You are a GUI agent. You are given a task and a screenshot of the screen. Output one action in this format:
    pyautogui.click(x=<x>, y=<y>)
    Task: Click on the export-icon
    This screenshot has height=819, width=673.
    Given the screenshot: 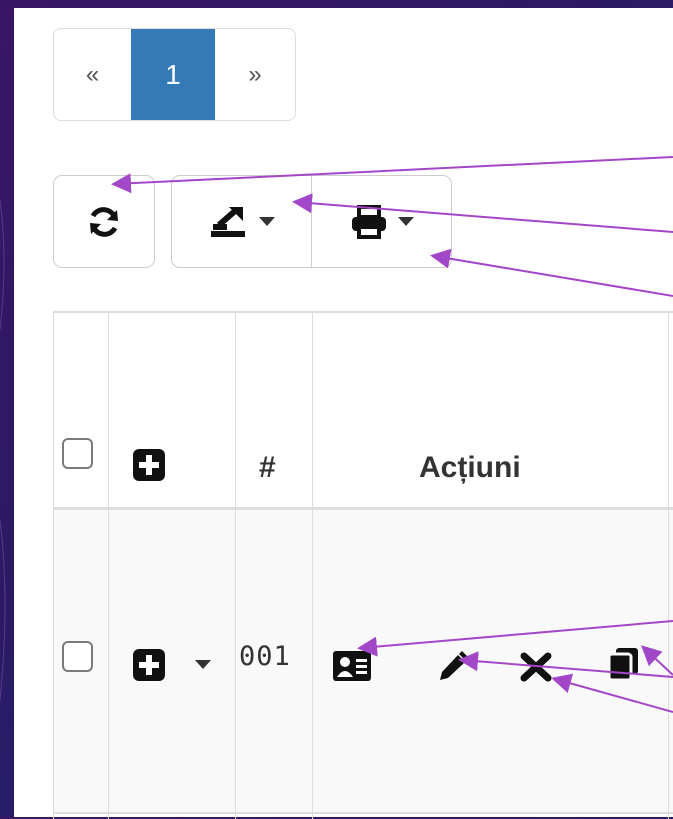 What is the action you would take?
    pyautogui.click(x=227, y=221)
    